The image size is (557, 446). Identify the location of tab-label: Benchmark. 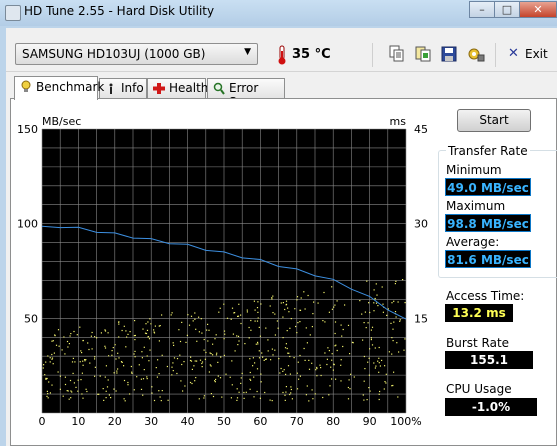
(70, 87).